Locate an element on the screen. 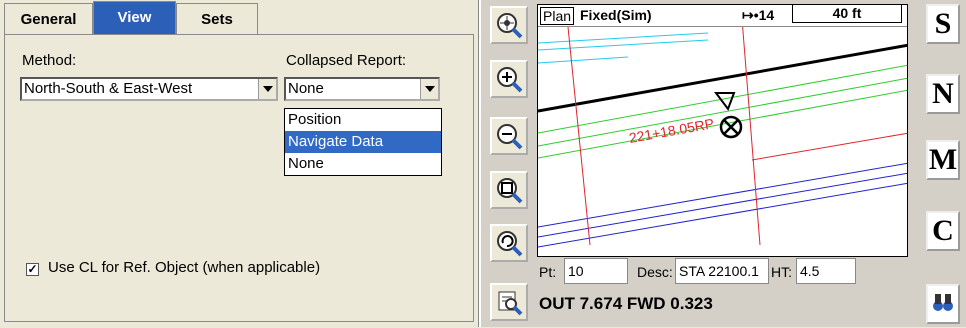 This screenshot has width=966, height=328. offset-readout: OUT 7.674 FWD 0.323 is located at coordinates (626, 303).